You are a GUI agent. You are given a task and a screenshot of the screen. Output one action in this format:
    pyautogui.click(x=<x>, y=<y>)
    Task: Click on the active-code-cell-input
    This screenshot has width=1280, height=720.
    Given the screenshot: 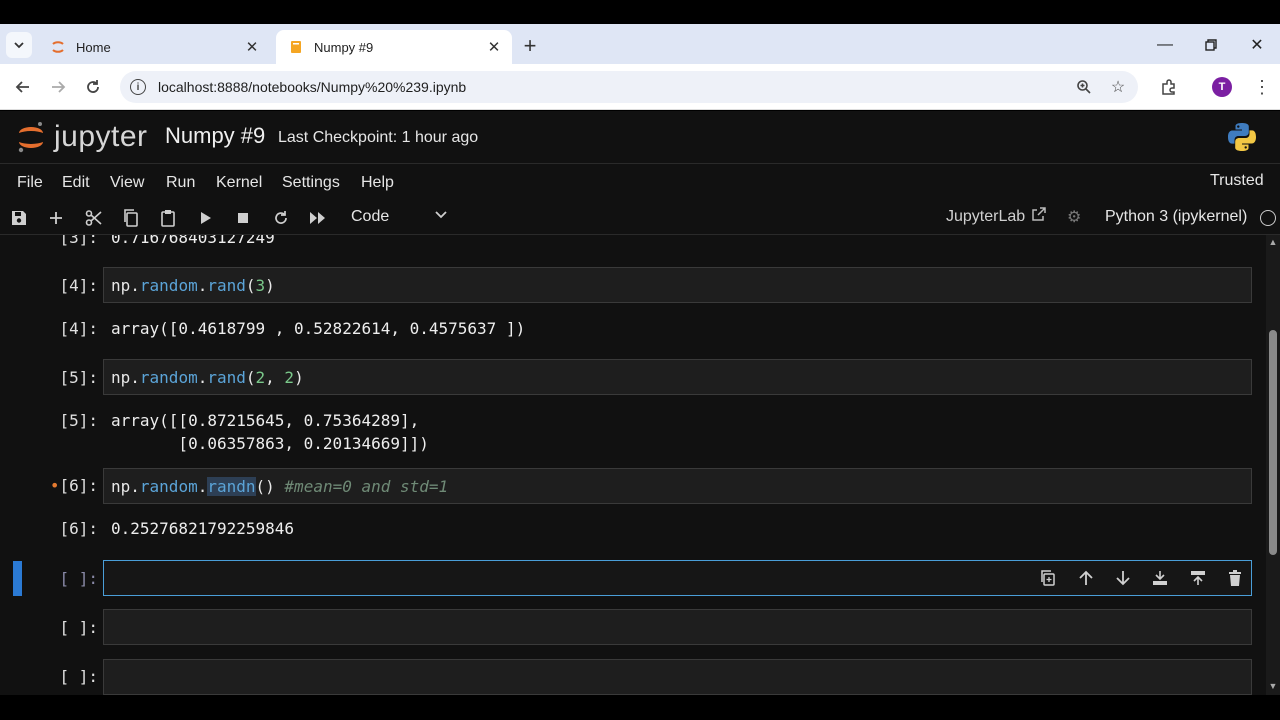 What is the action you would take?
    pyautogui.click(x=677, y=578)
    